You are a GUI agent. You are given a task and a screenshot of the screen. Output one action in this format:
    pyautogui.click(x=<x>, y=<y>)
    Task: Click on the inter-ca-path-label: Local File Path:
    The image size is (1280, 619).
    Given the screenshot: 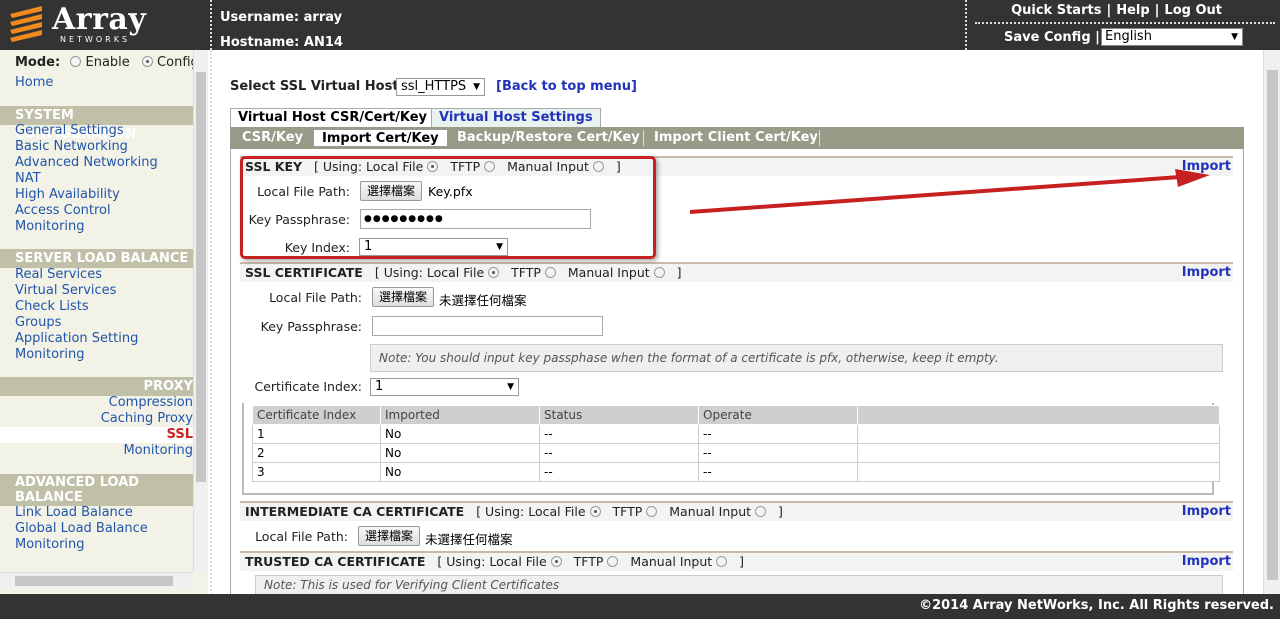 What is the action you would take?
    pyautogui.click(x=301, y=536)
    